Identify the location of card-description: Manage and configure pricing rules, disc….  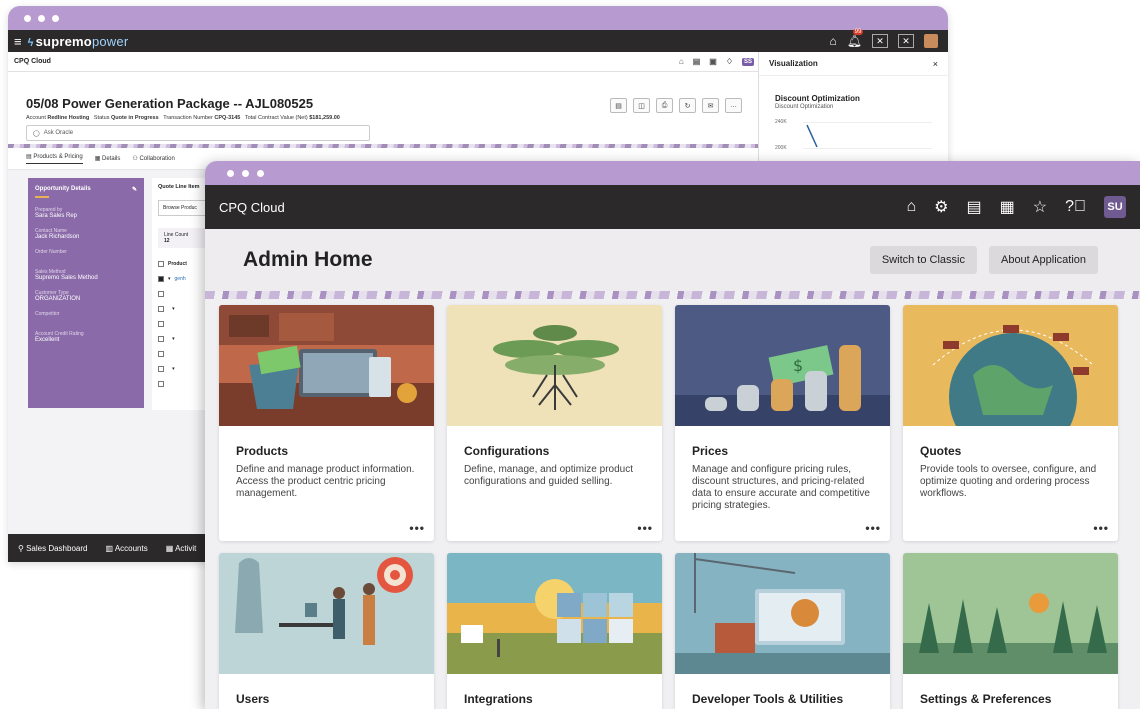
(781, 487).